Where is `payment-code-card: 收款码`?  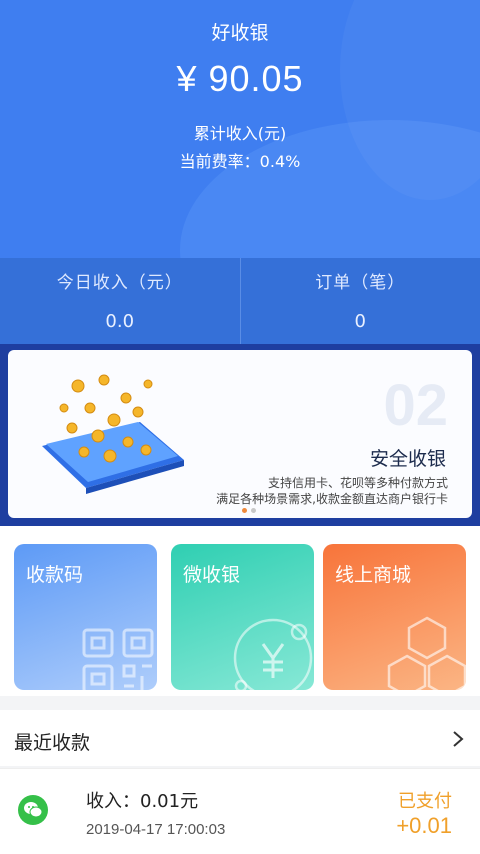
payment-code-card: 收款码 is located at coordinates (85, 617).